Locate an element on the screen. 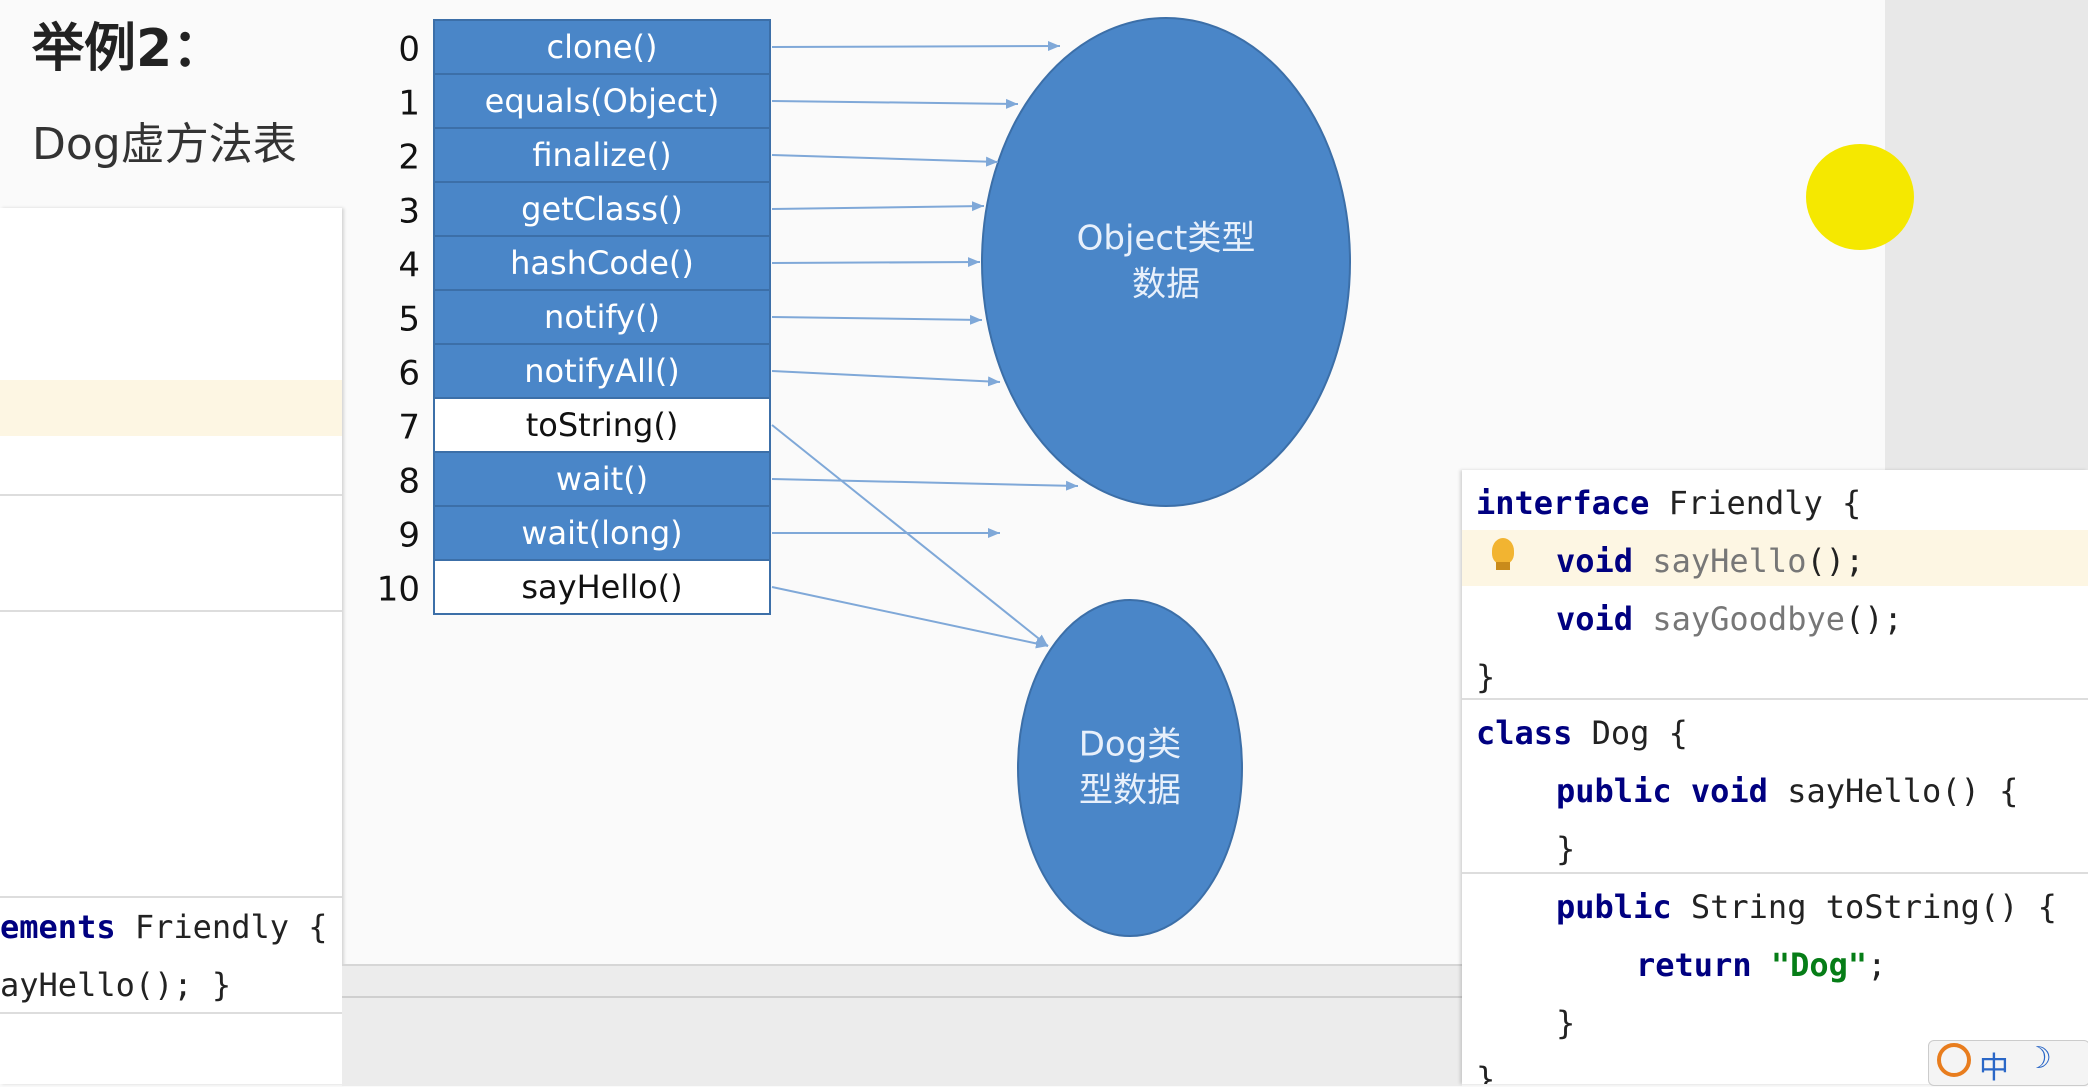  vtable-index: 0 is located at coordinates (409, 50).